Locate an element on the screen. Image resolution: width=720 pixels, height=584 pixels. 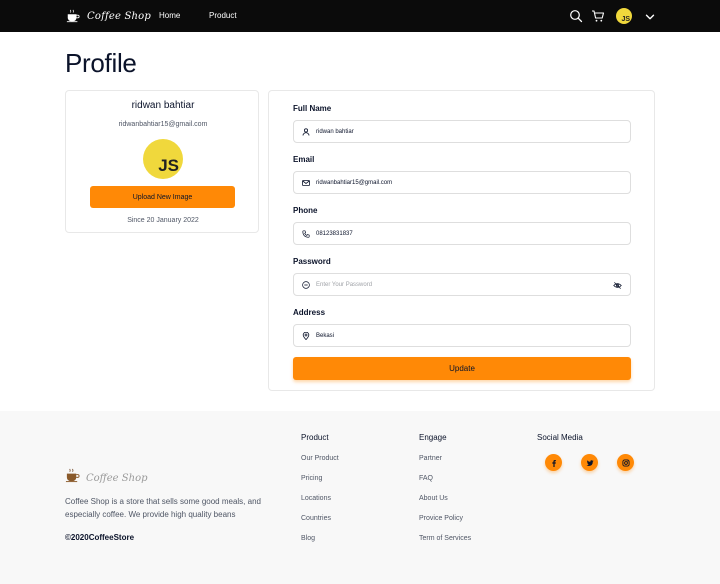
location-icon is located at coordinates (306, 335).